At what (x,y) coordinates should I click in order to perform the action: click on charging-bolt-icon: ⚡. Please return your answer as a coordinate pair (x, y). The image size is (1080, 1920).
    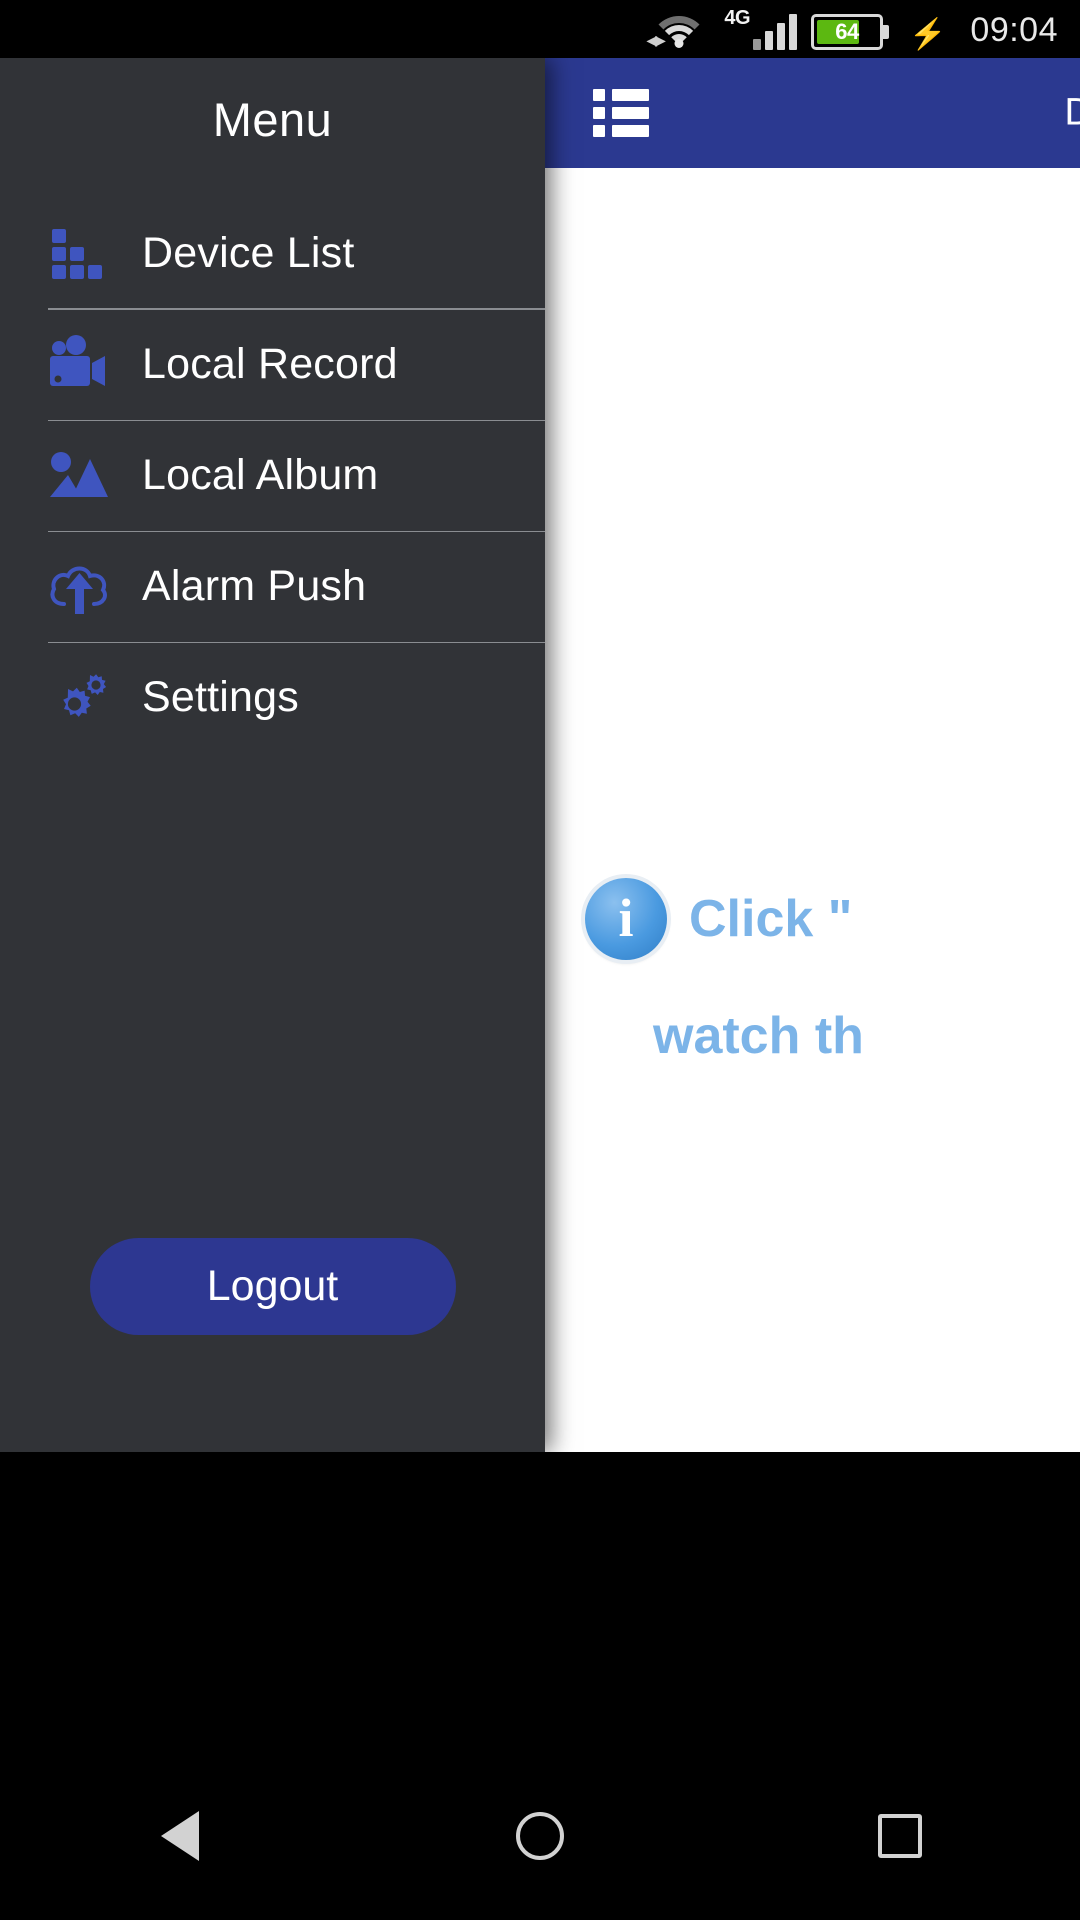
    Looking at the image, I should click on (928, 34).